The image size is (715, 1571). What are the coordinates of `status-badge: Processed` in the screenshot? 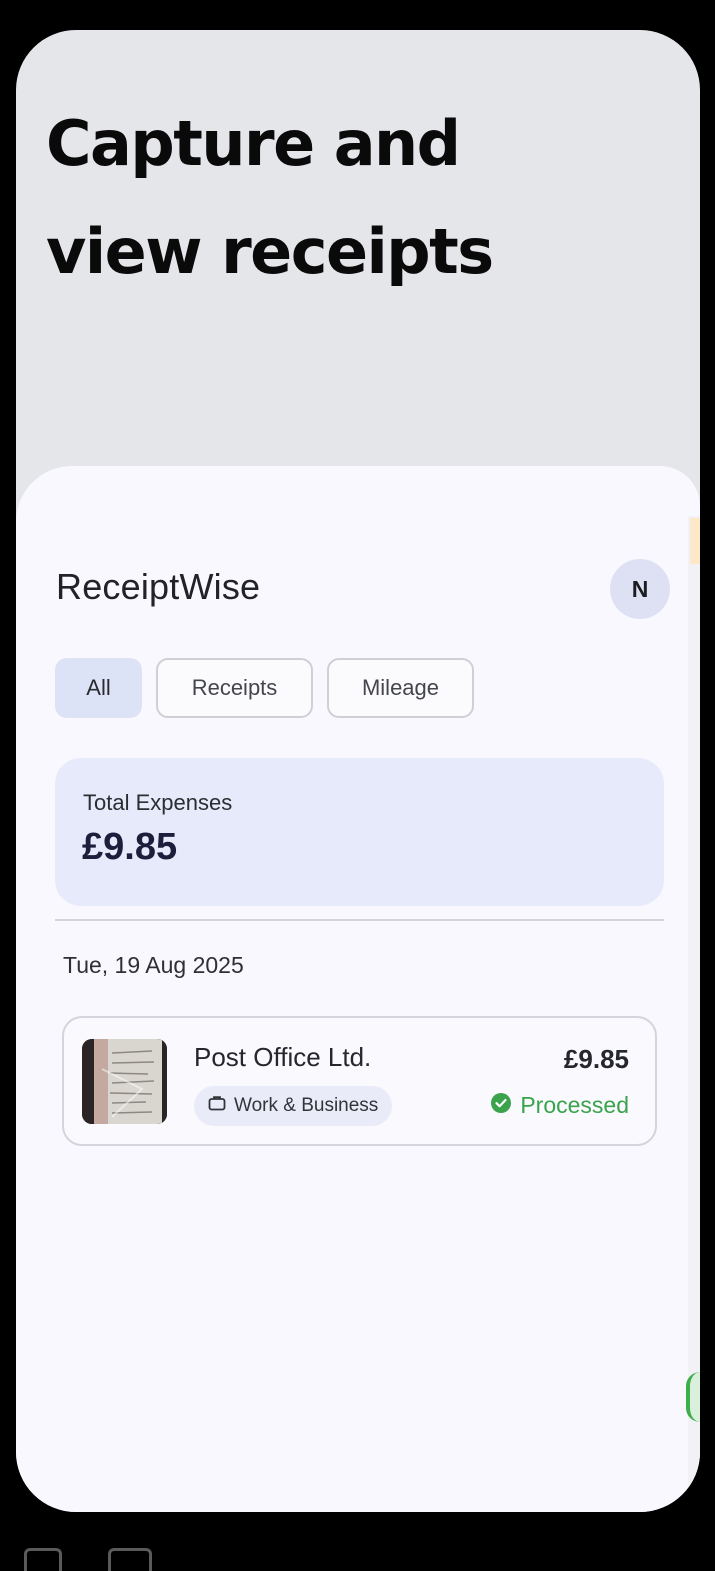 It's located at (560, 1105).